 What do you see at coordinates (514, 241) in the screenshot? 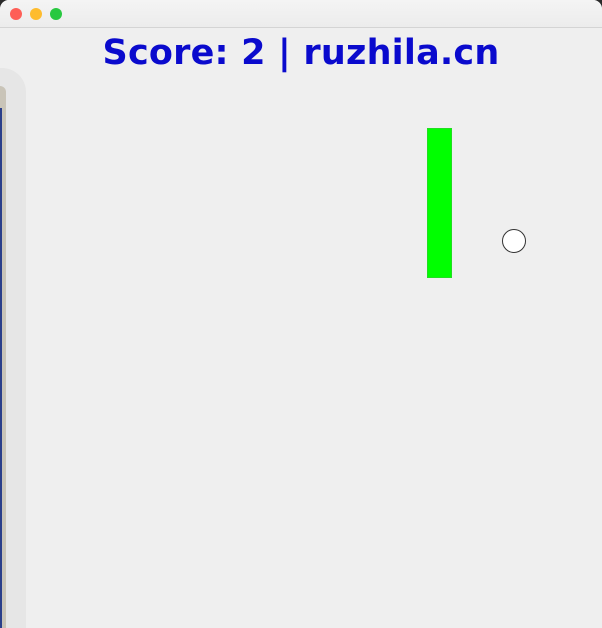
I see `ball` at bounding box center [514, 241].